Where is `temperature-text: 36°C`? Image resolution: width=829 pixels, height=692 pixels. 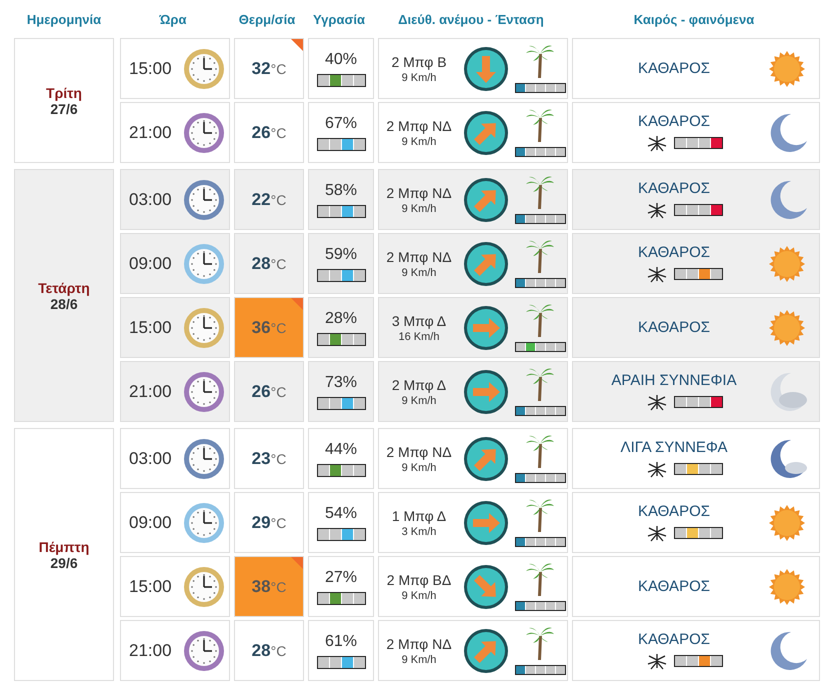 temperature-text: 36°C is located at coordinates (269, 328).